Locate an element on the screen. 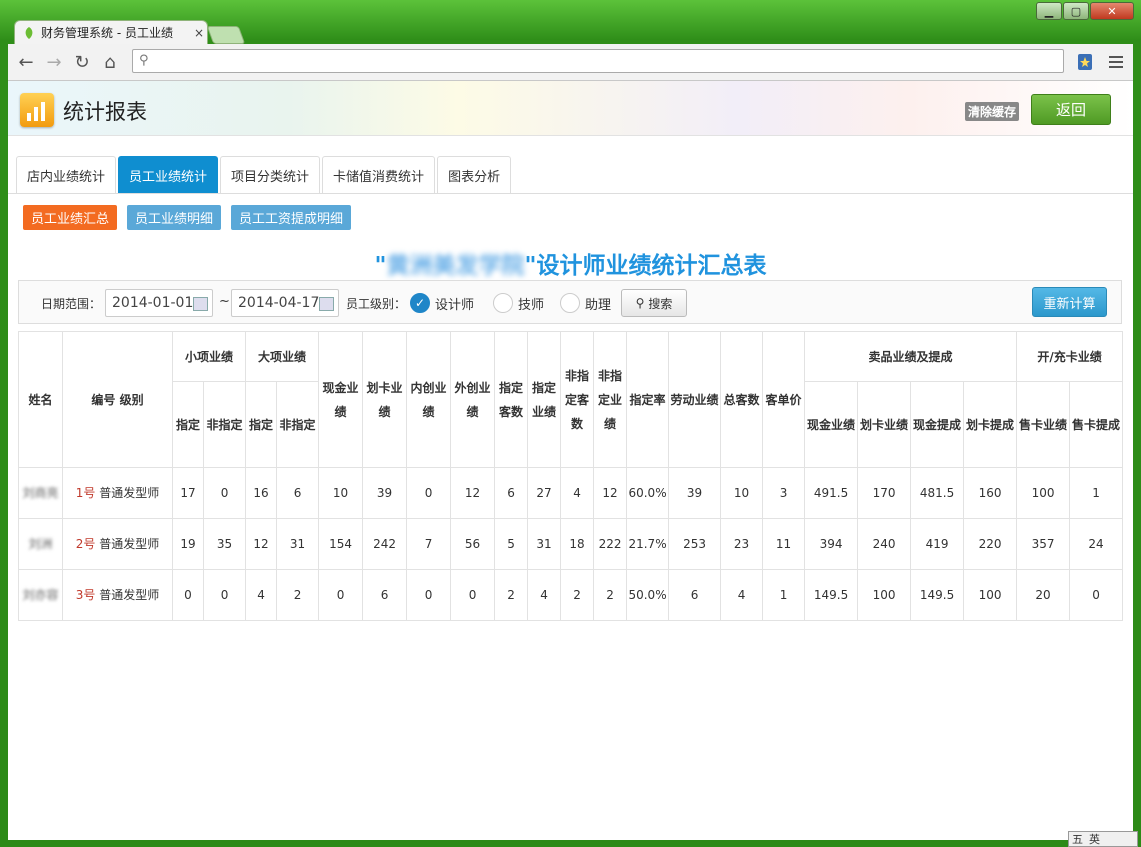  address-input is located at coordinates (604, 62).